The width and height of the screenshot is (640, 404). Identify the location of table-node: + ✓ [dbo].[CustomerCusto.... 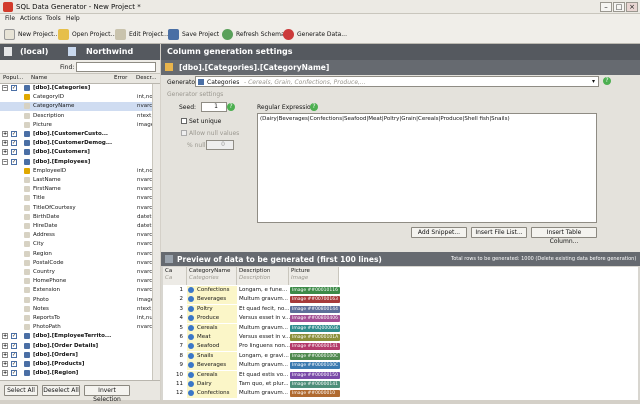
(79, 134).